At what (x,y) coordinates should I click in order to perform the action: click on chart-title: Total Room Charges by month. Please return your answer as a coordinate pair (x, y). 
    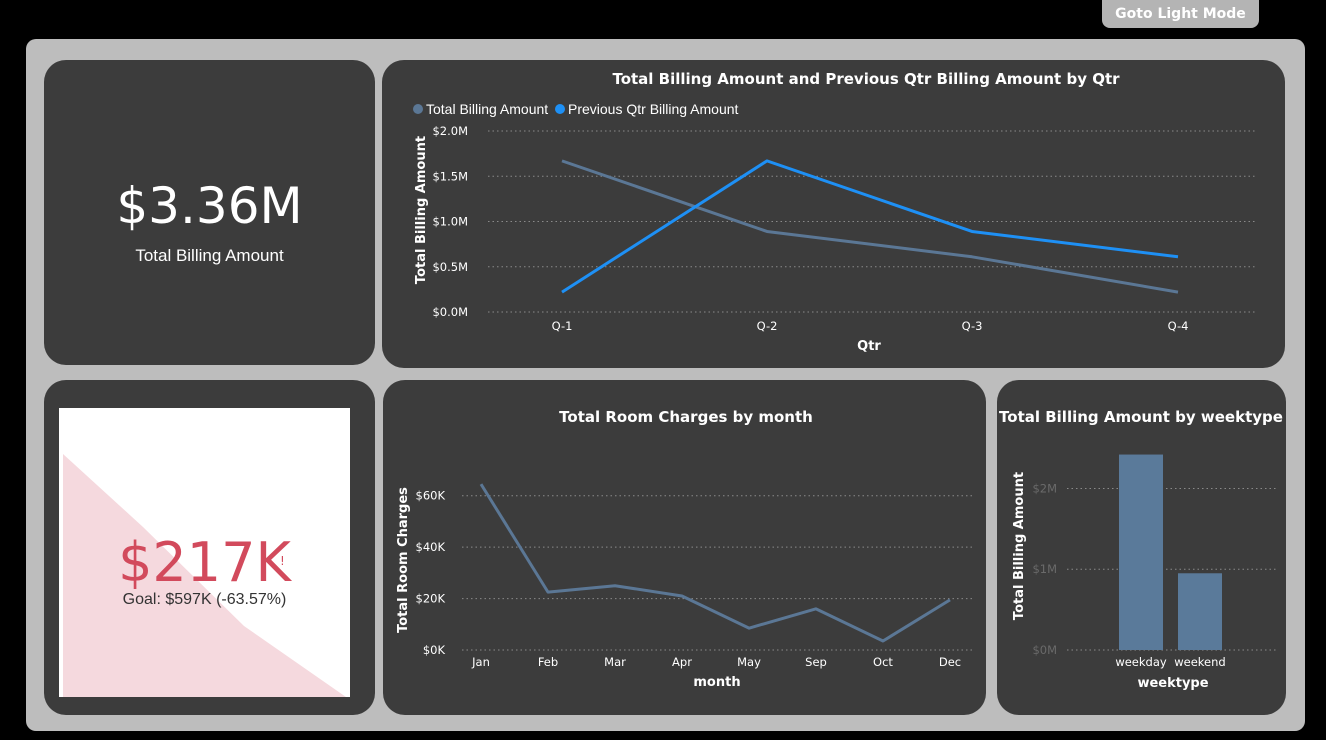
    Looking at the image, I should click on (686, 417).